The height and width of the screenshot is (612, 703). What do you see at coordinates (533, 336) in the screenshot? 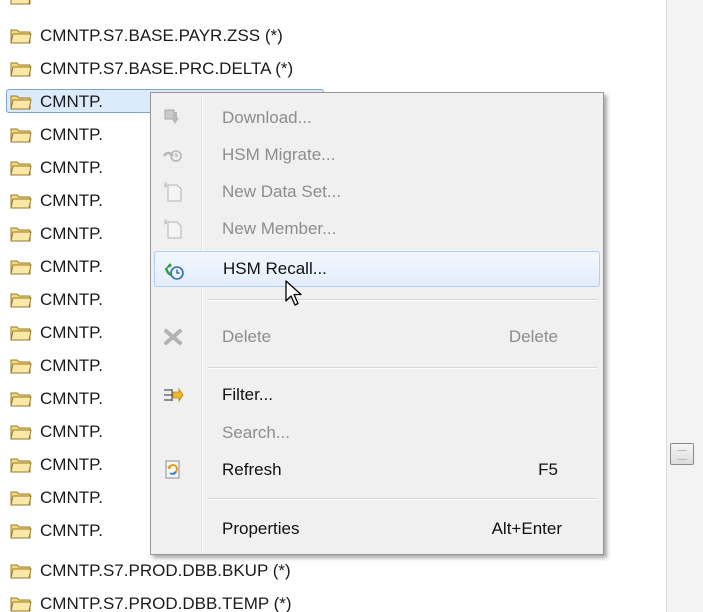
I see `menu-item-accelerator: Delete` at bounding box center [533, 336].